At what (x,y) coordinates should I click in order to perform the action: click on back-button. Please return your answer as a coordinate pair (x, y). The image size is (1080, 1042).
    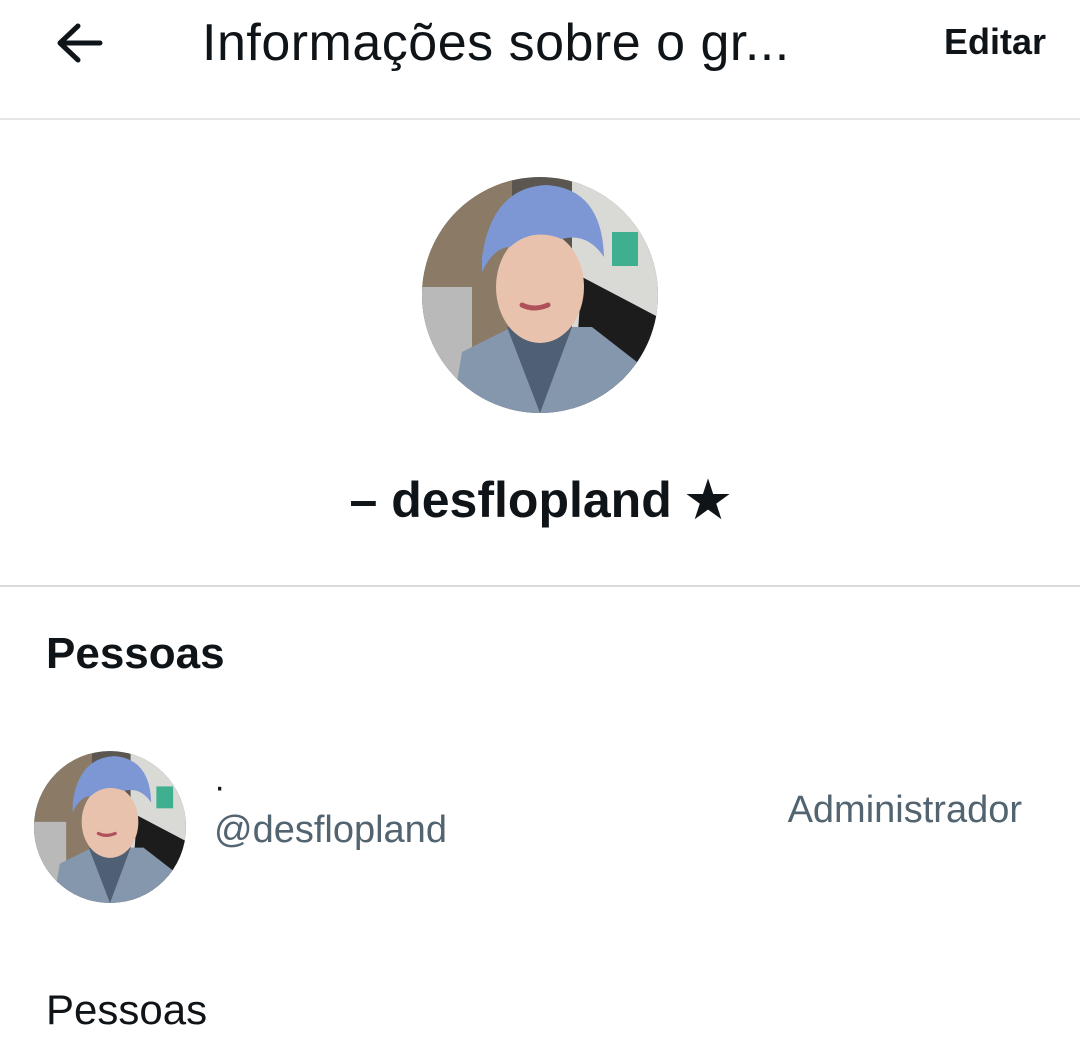
    Looking at the image, I should click on (79, 45).